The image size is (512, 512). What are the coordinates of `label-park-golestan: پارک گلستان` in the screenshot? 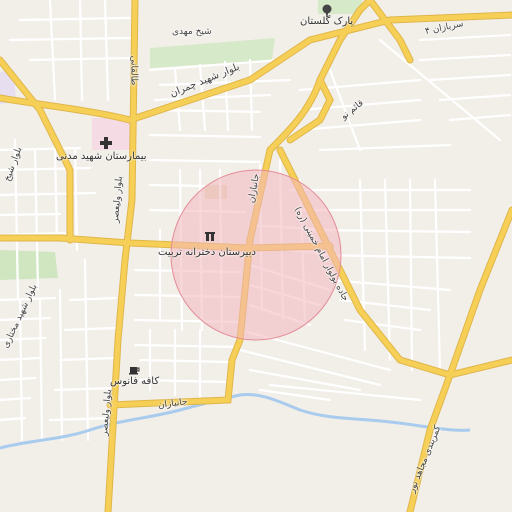 It's located at (327, 21).